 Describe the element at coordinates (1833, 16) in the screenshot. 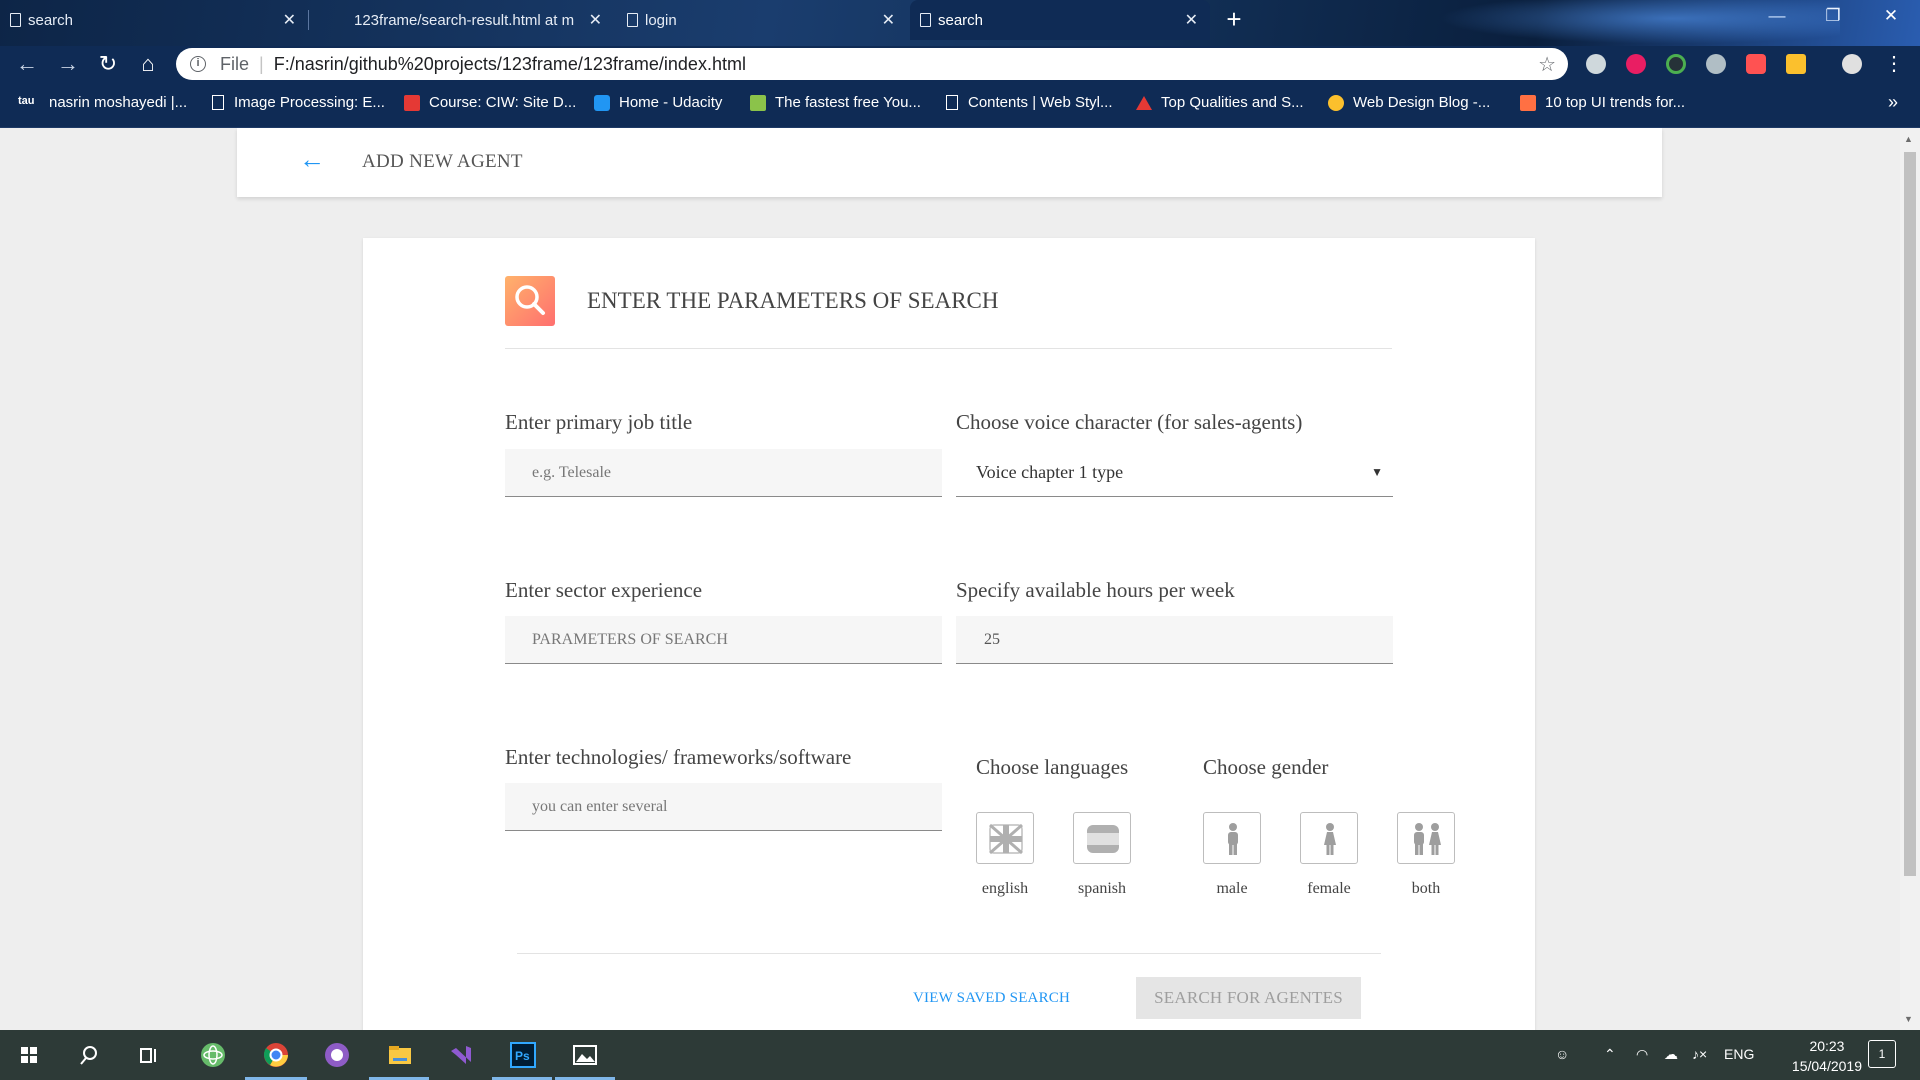

I see `restore-button: ❐` at that location.